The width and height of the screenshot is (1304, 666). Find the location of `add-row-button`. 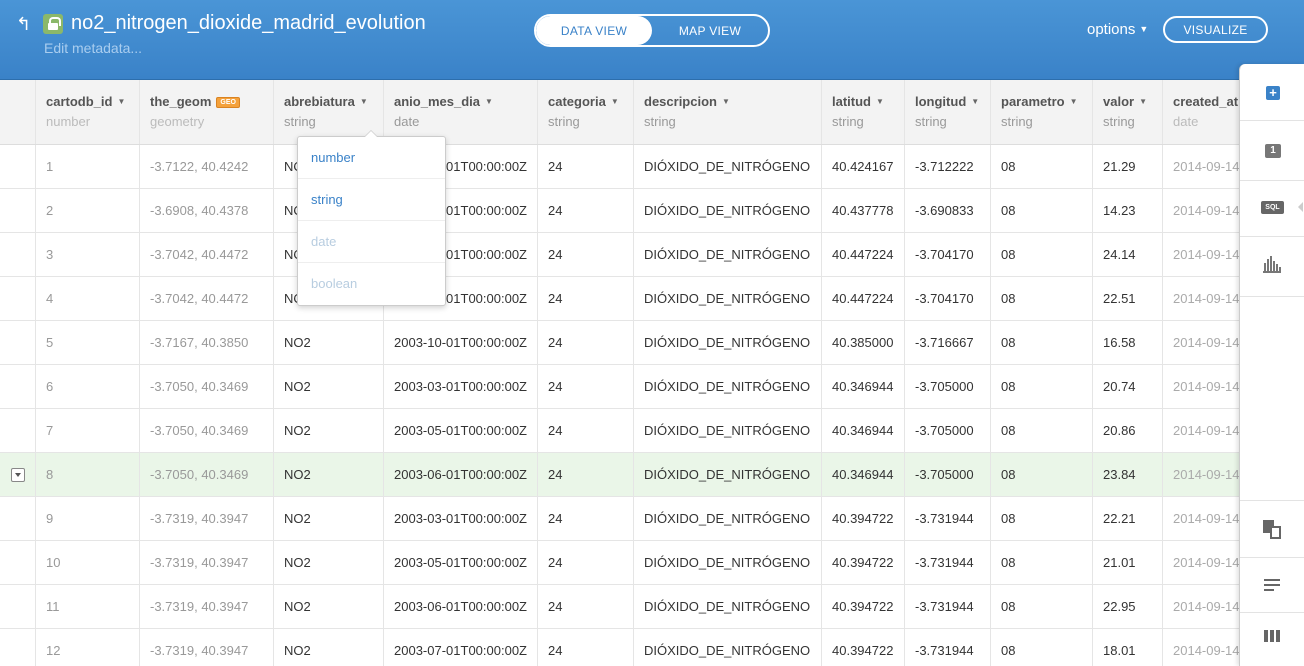

add-row-button is located at coordinates (1272, 585).